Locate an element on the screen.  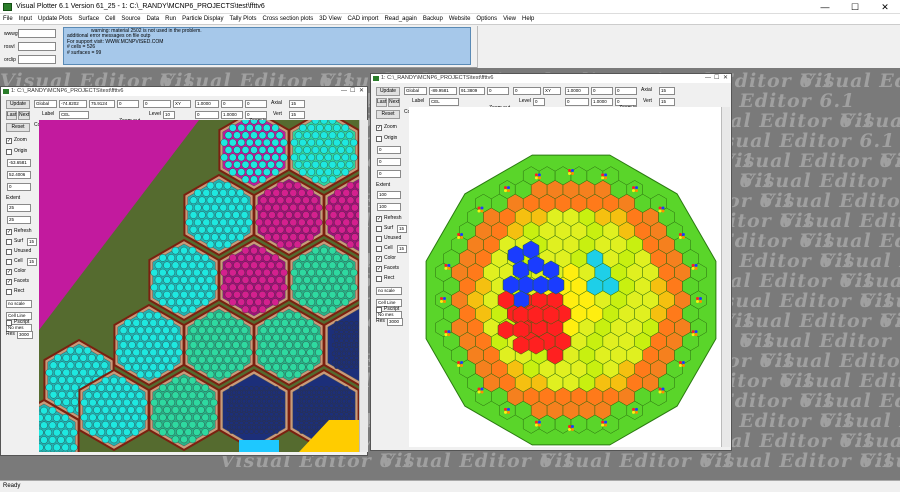
win2-reset-button: Reset is located at coordinates (388, 114).